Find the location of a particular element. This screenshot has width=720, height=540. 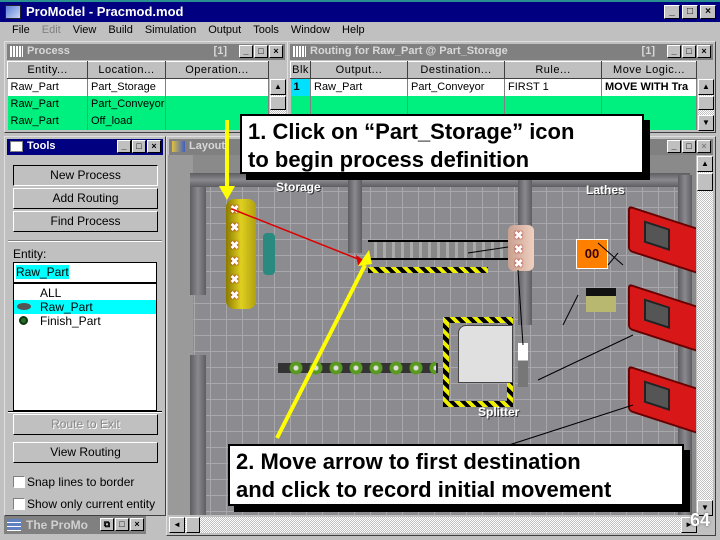

callout-step-1-line2: to begin process definition is located at coordinates (389, 159).